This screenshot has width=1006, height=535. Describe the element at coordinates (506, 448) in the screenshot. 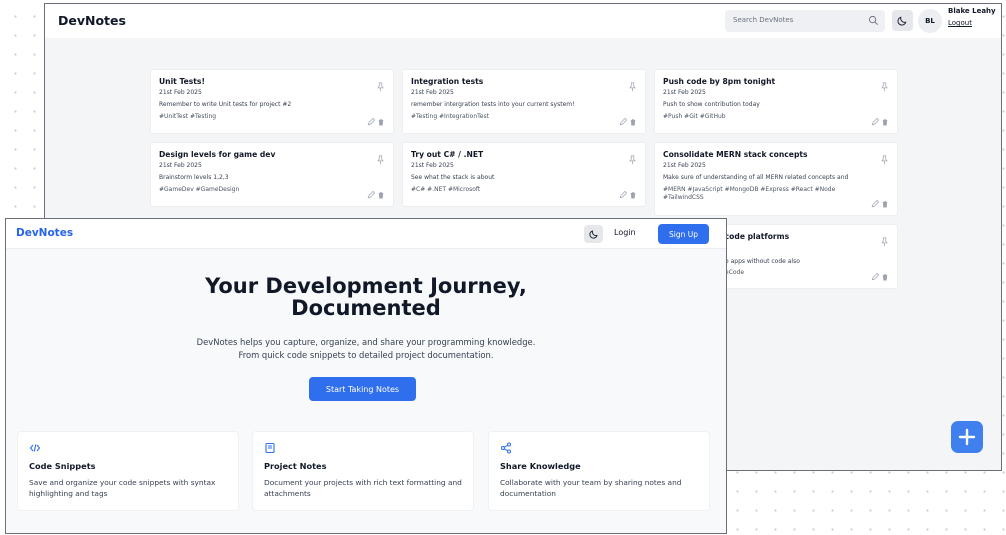

I see `share-icon` at that location.